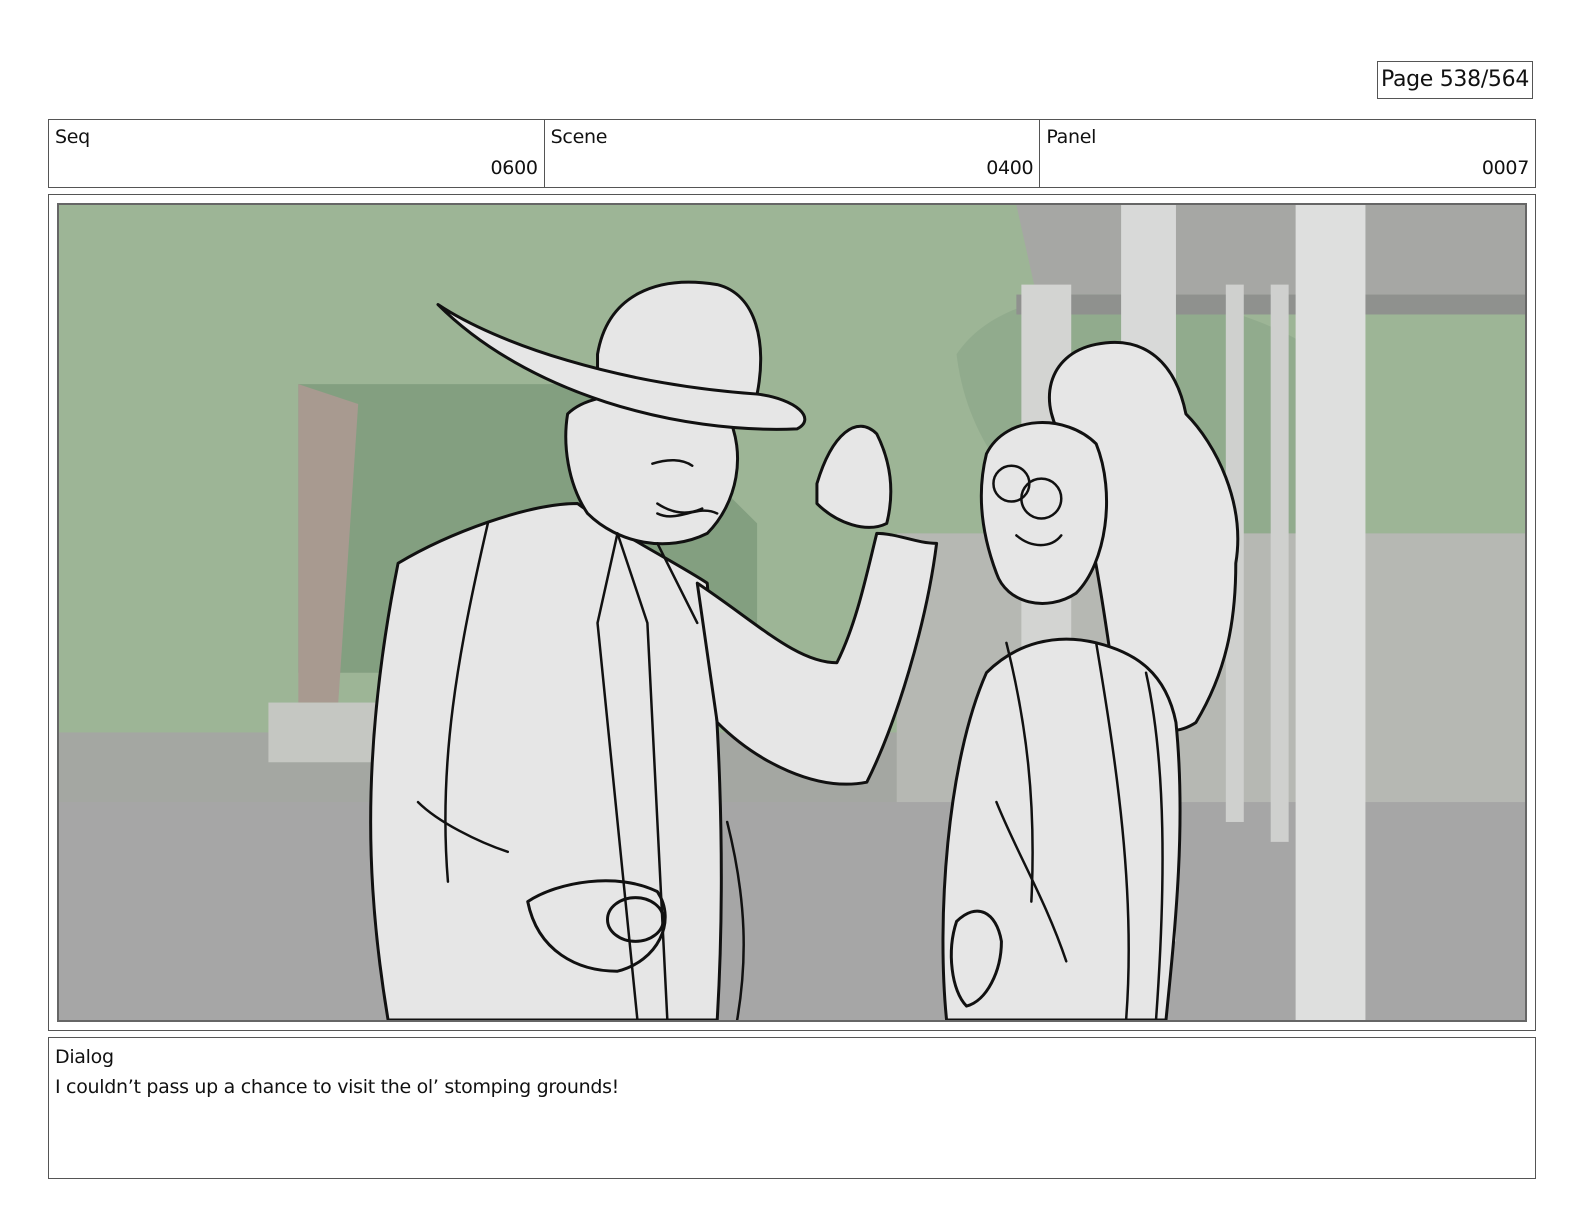 Image resolution: width=1584 pixels, height=1224 pixels. What do you see at coordinates (84, 1057) in the screenshot?
I see `dialog-label: Dialog` at bounding box center [84, 1057].